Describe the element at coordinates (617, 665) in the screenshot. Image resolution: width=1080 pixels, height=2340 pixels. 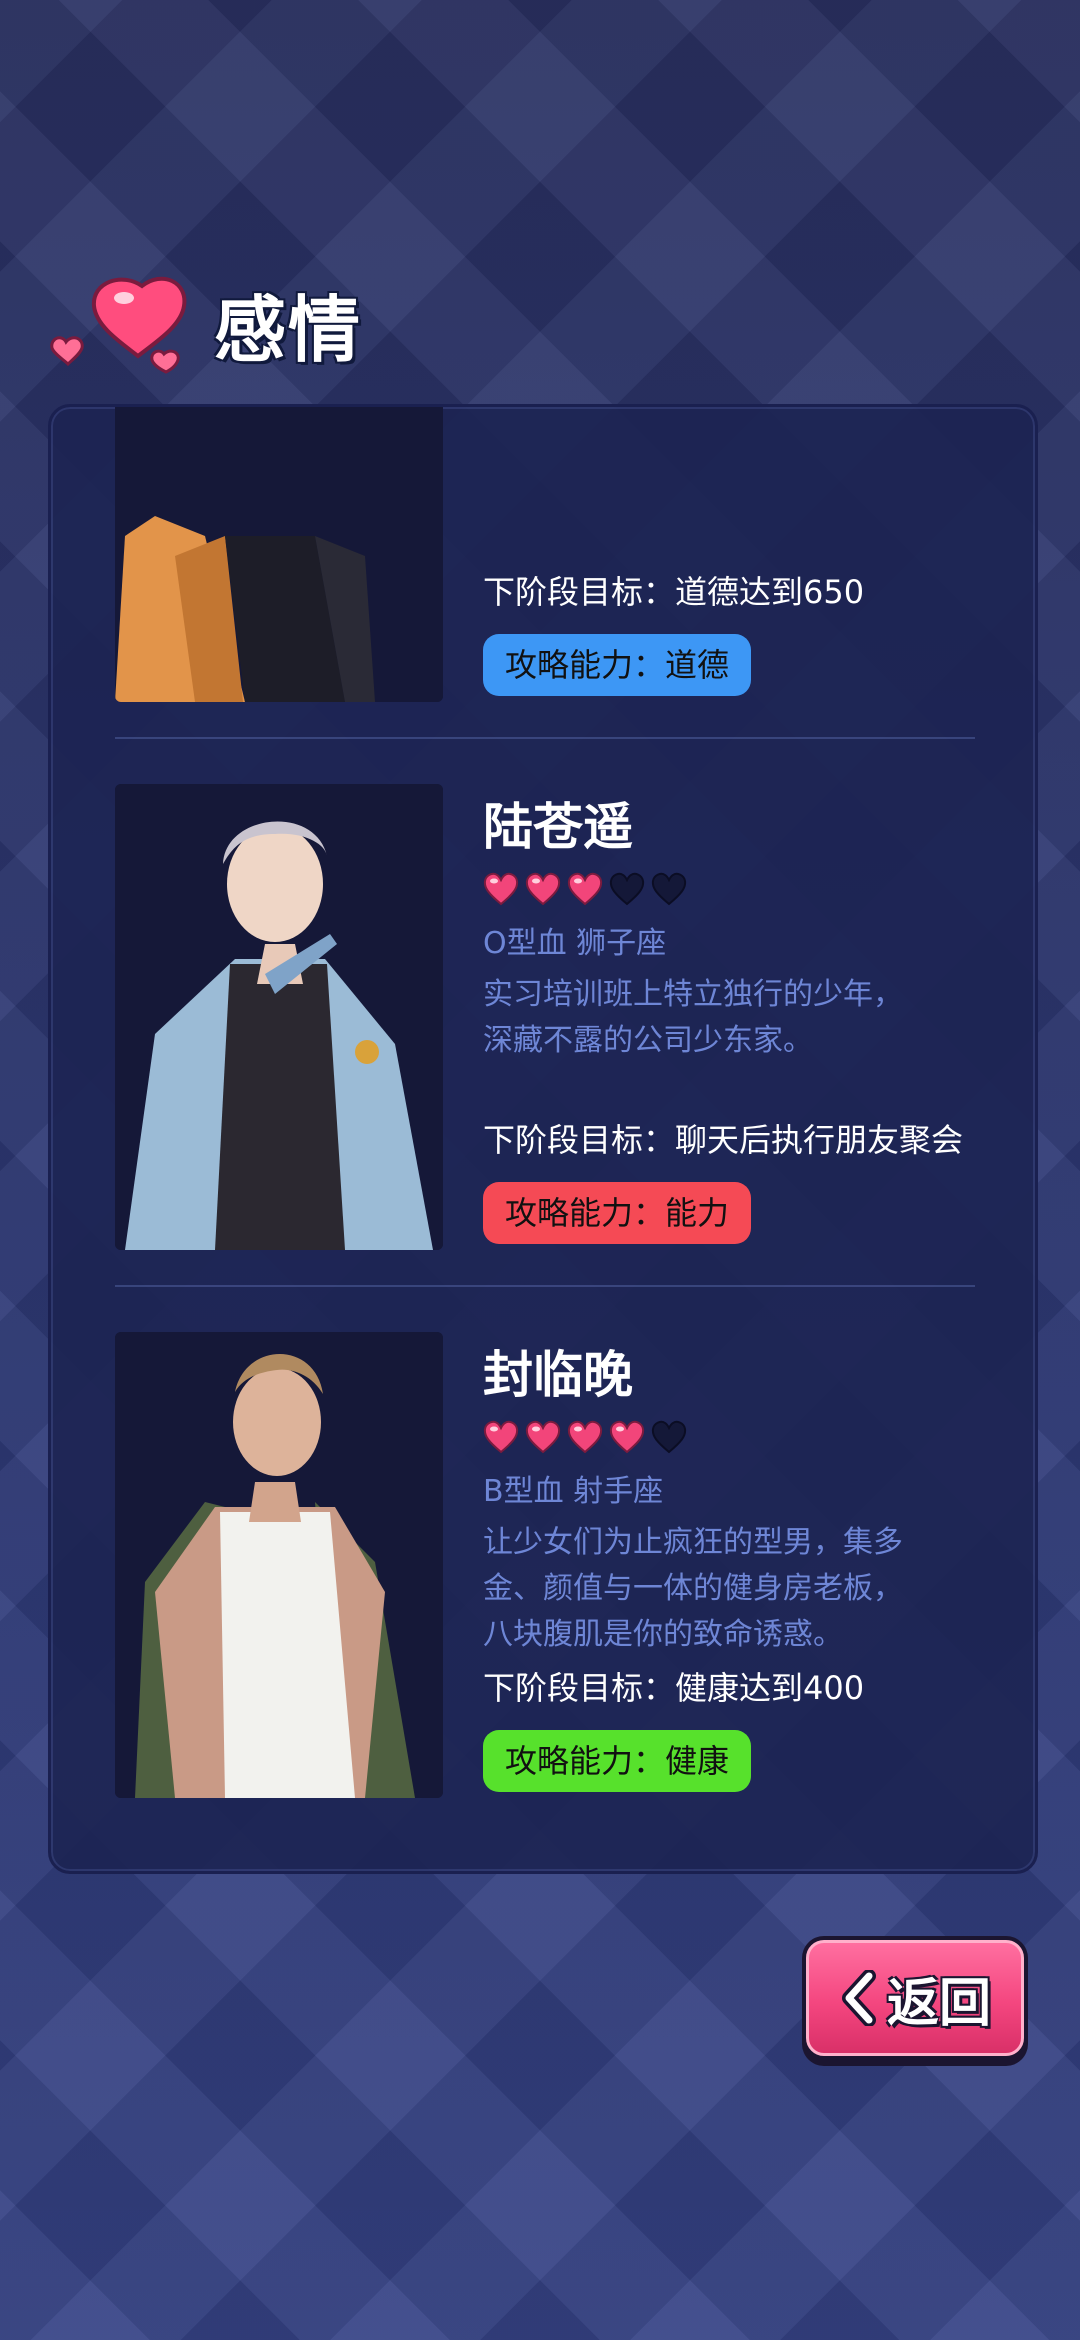
I see `ability-badge: 攻略能力：道德` at that location.